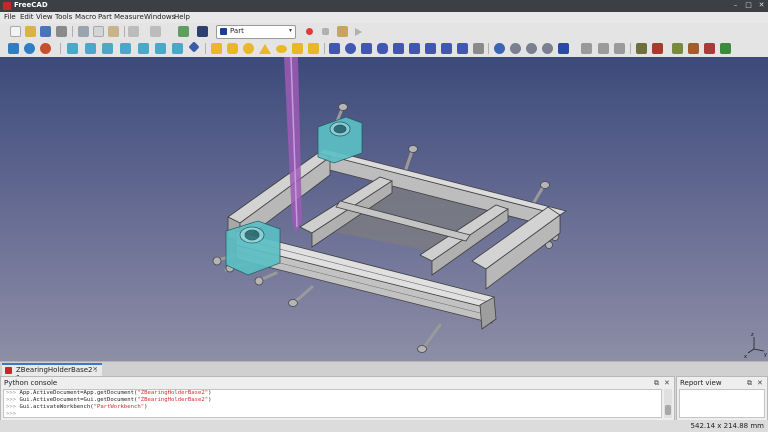 The height and width of the screenshot is (432, 768). I want to click on check-geometry-icon, so click(677, 48).